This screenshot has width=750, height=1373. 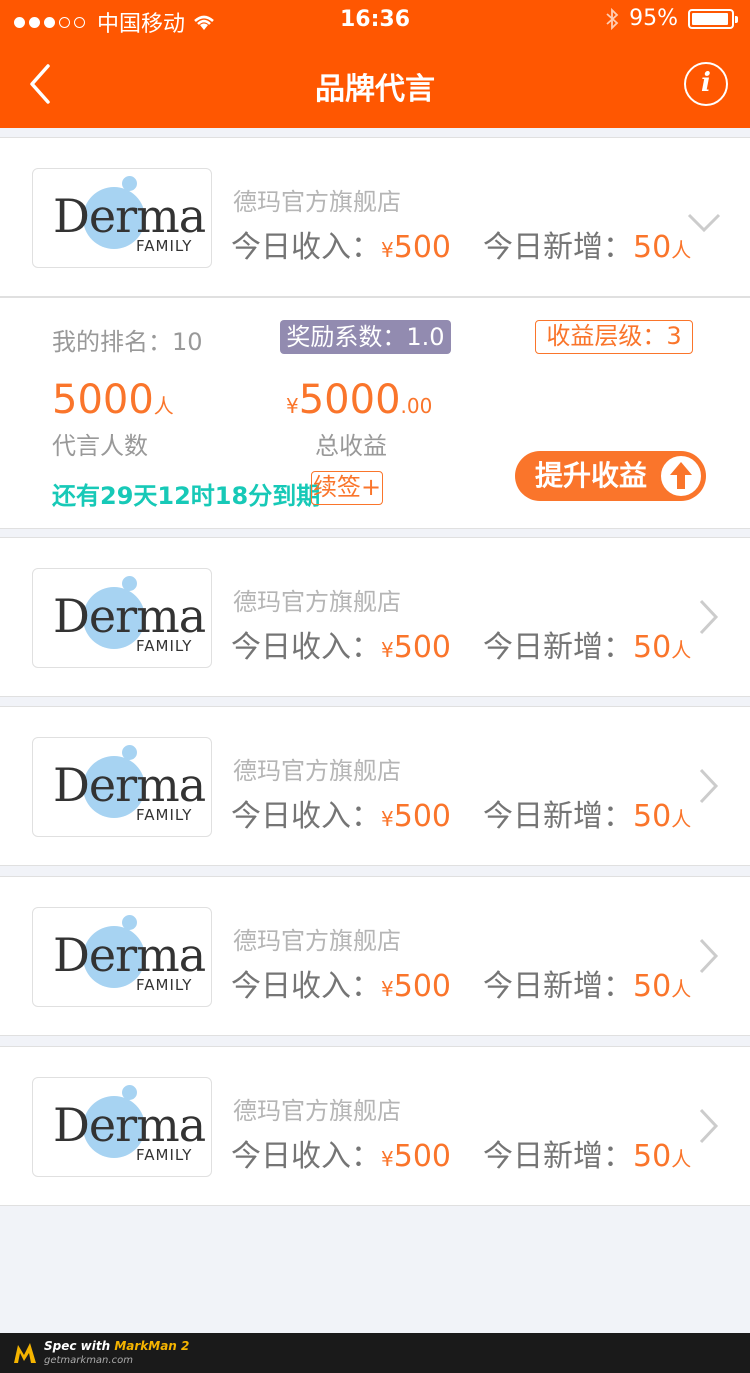 I want to click on markman-site: getmarkman.com, so click(x=88, y=1360).